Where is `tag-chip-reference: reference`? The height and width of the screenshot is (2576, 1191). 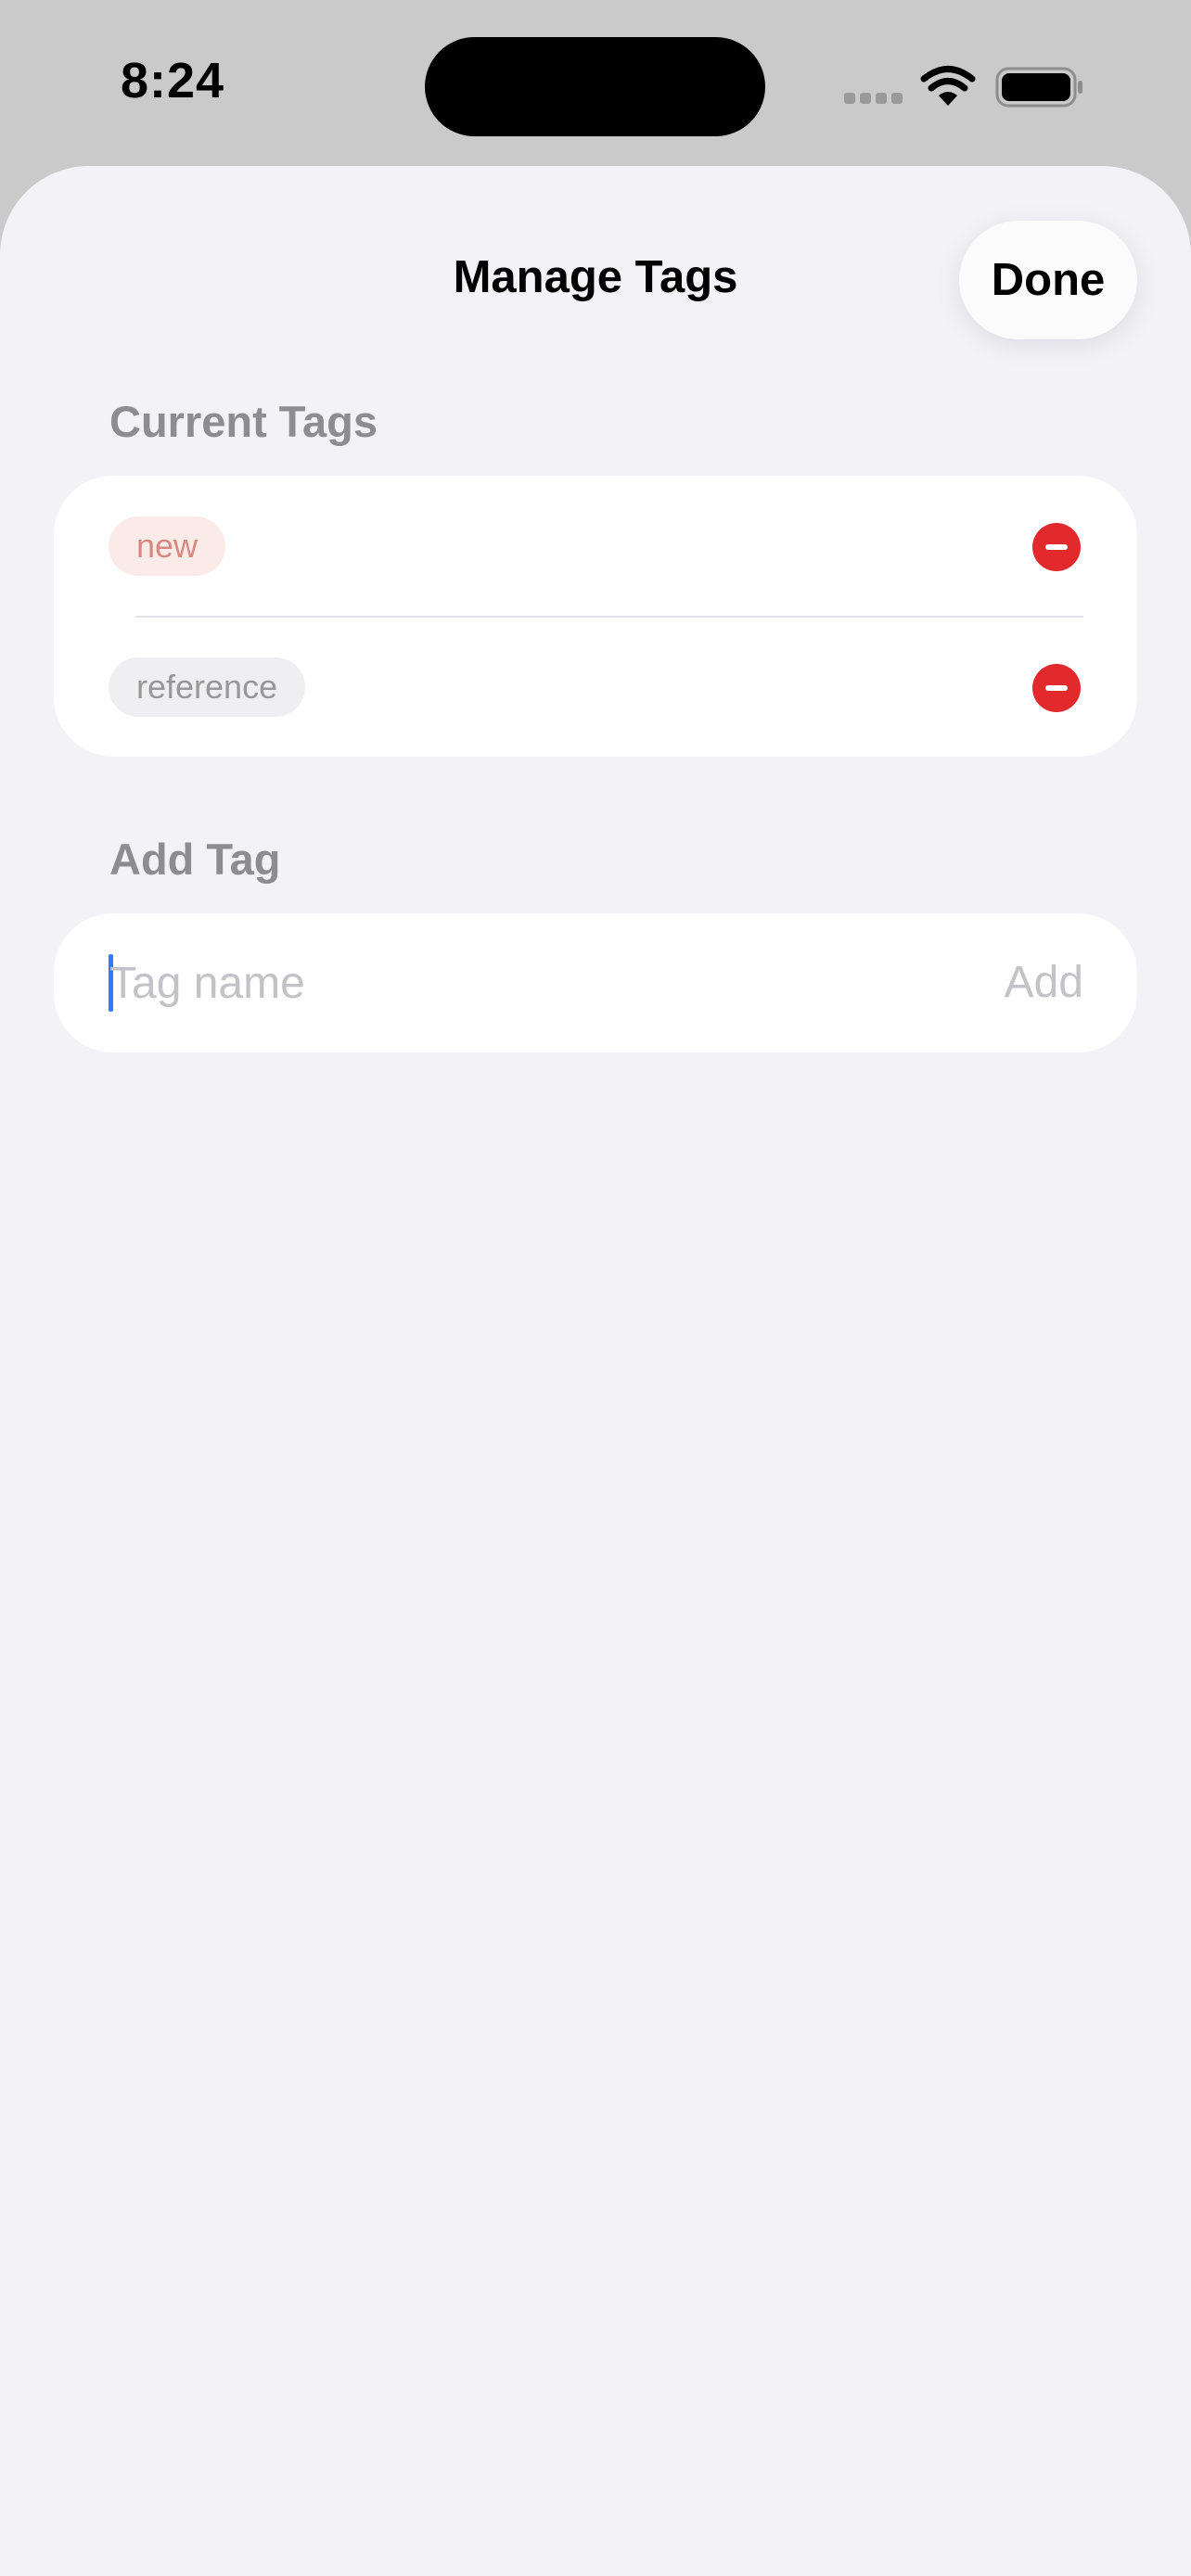
tag-chip-reference: reference is located at coordinates (207, 687).